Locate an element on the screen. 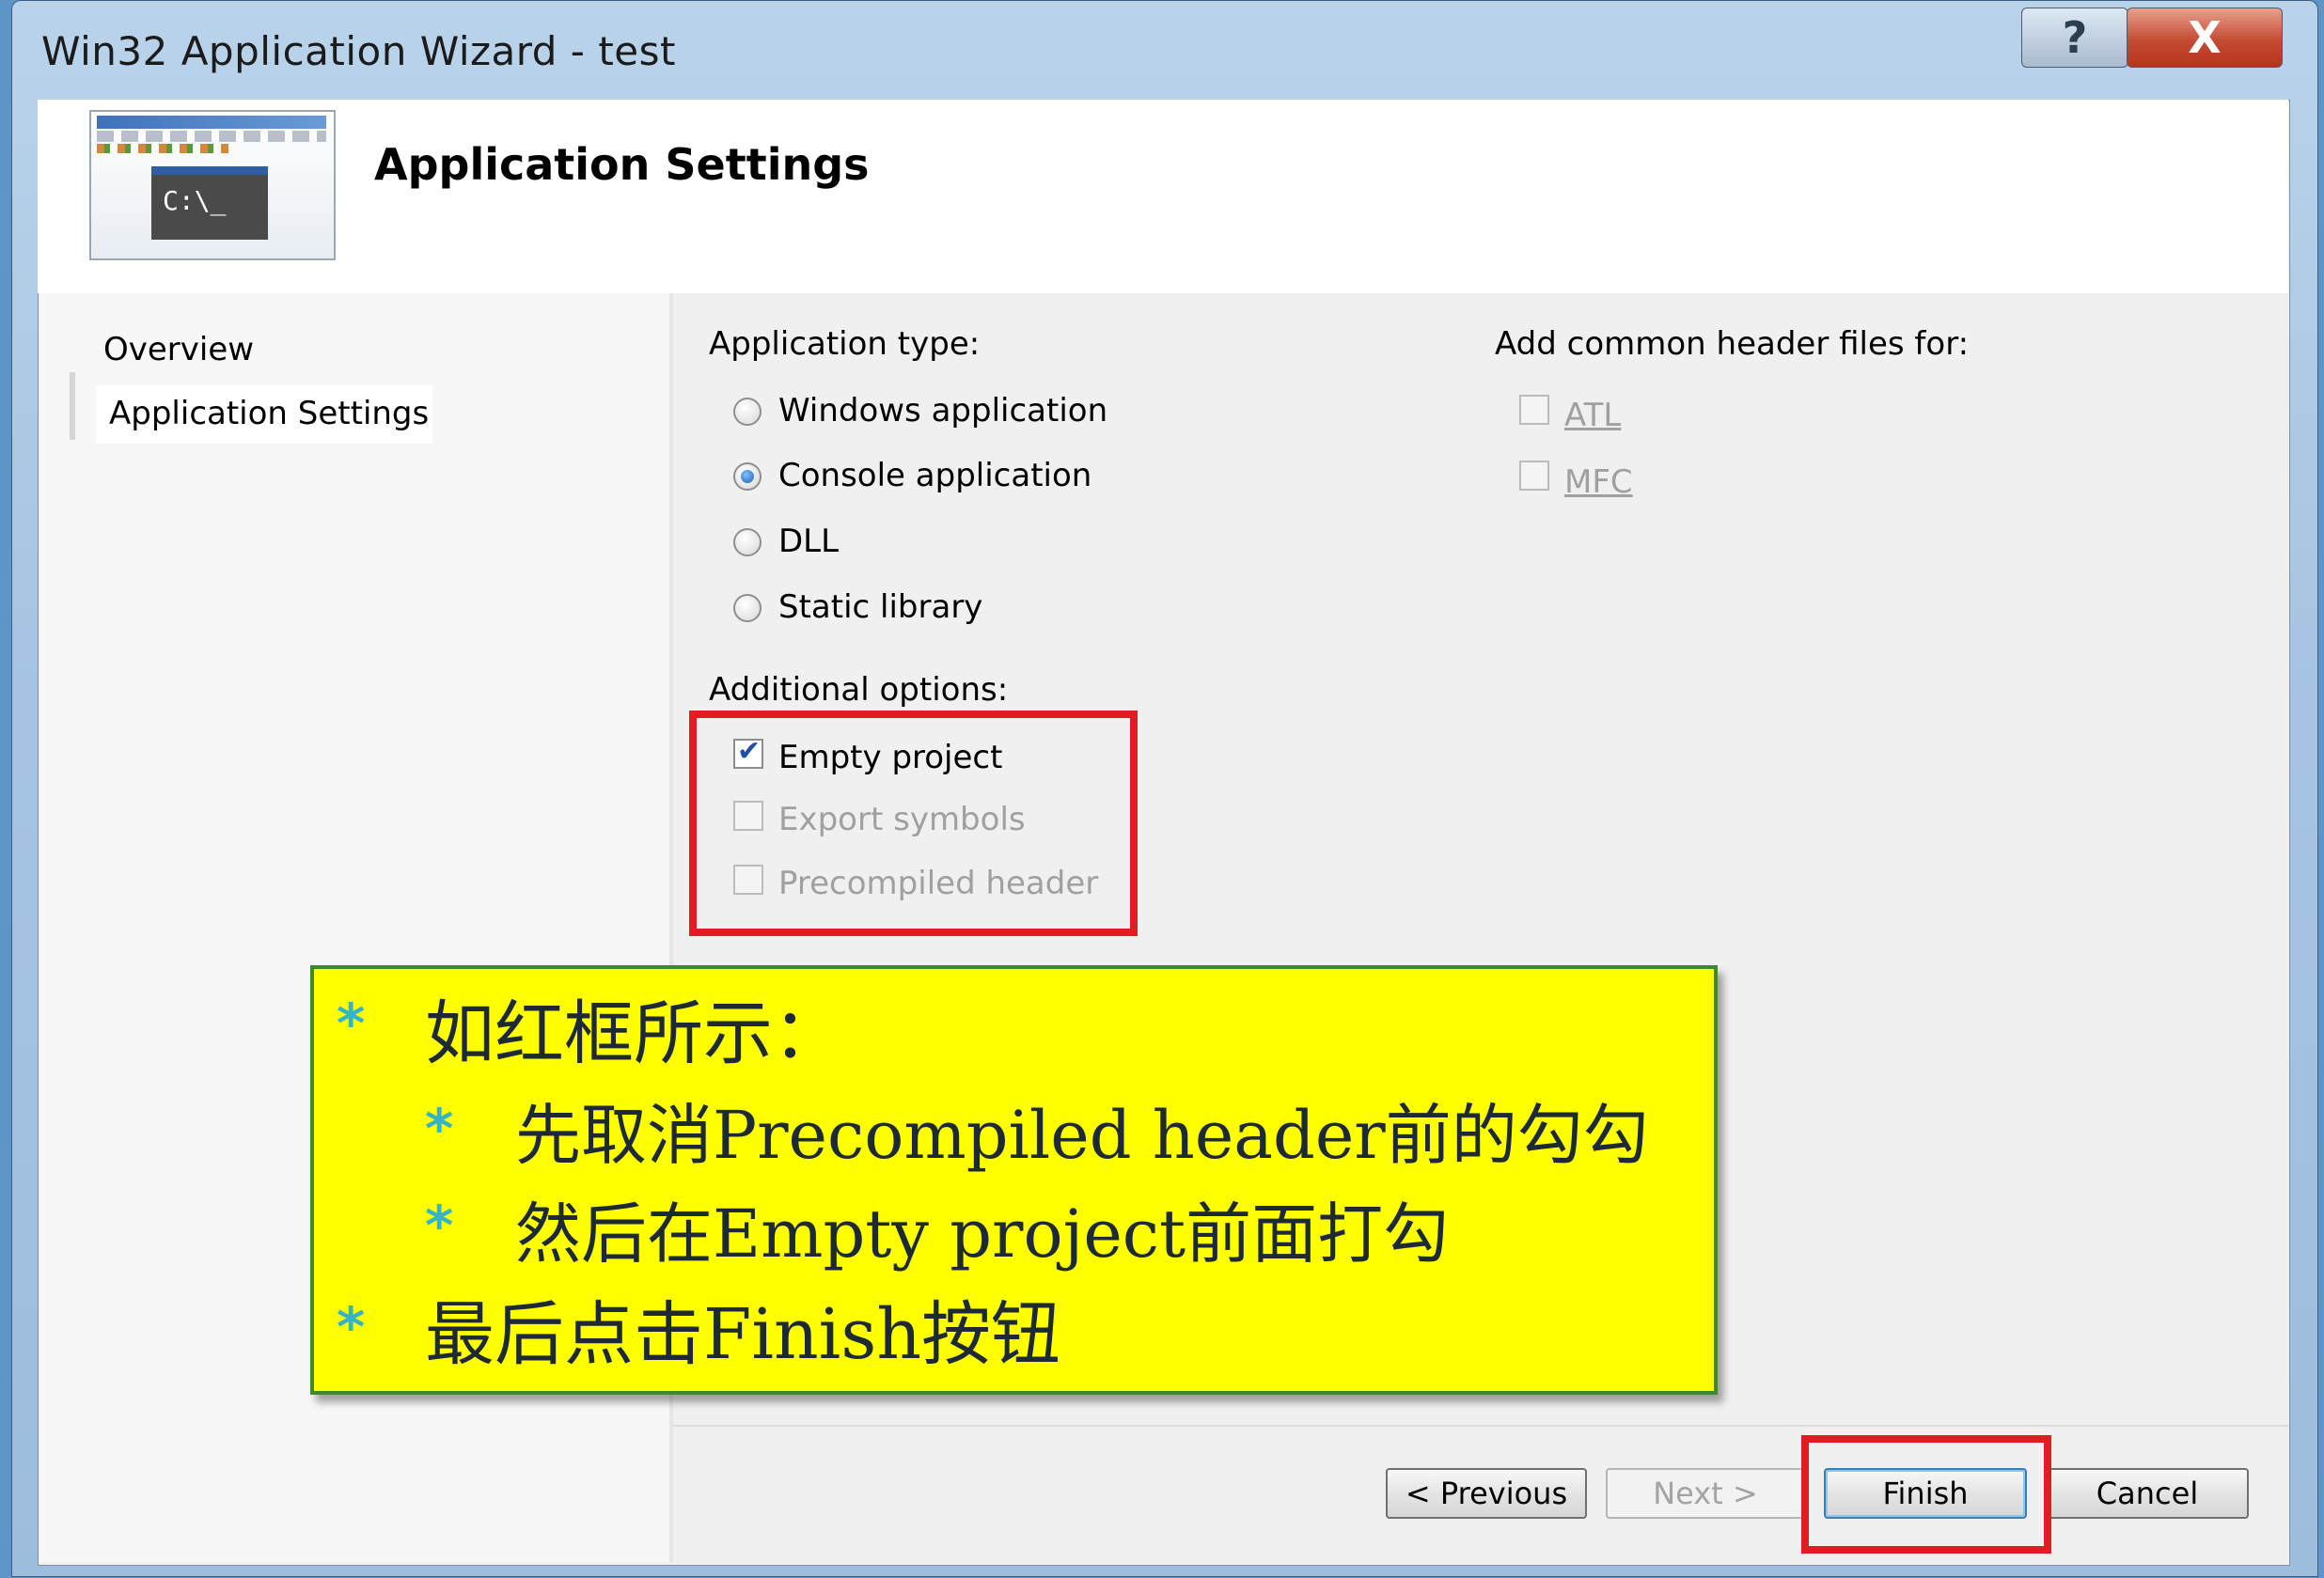 The image size is (2324, 1578). help-button: ? is located at coordinates (2074, 38).